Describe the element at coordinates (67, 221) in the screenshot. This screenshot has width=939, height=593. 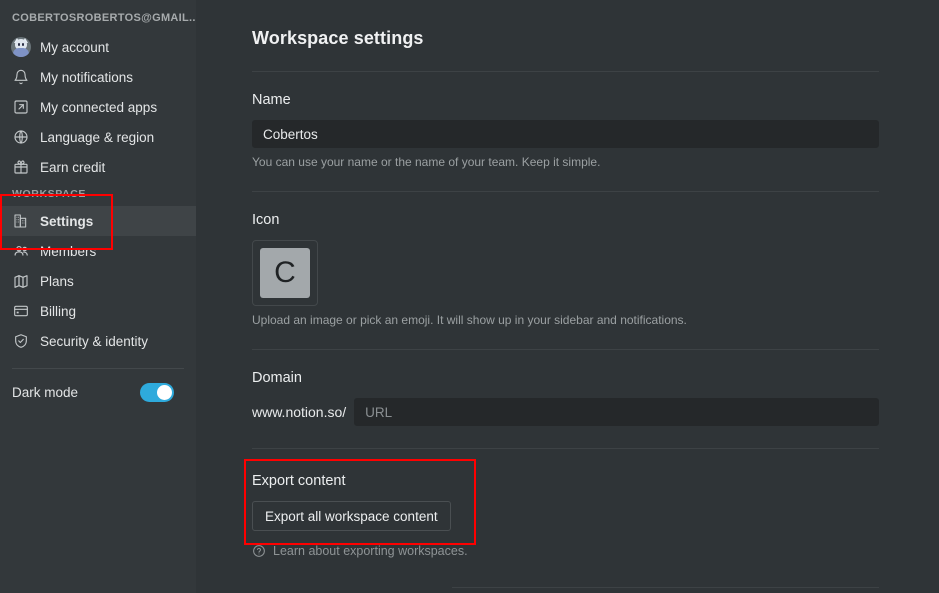
I see `sidebar-item-label: Settings` at that location.